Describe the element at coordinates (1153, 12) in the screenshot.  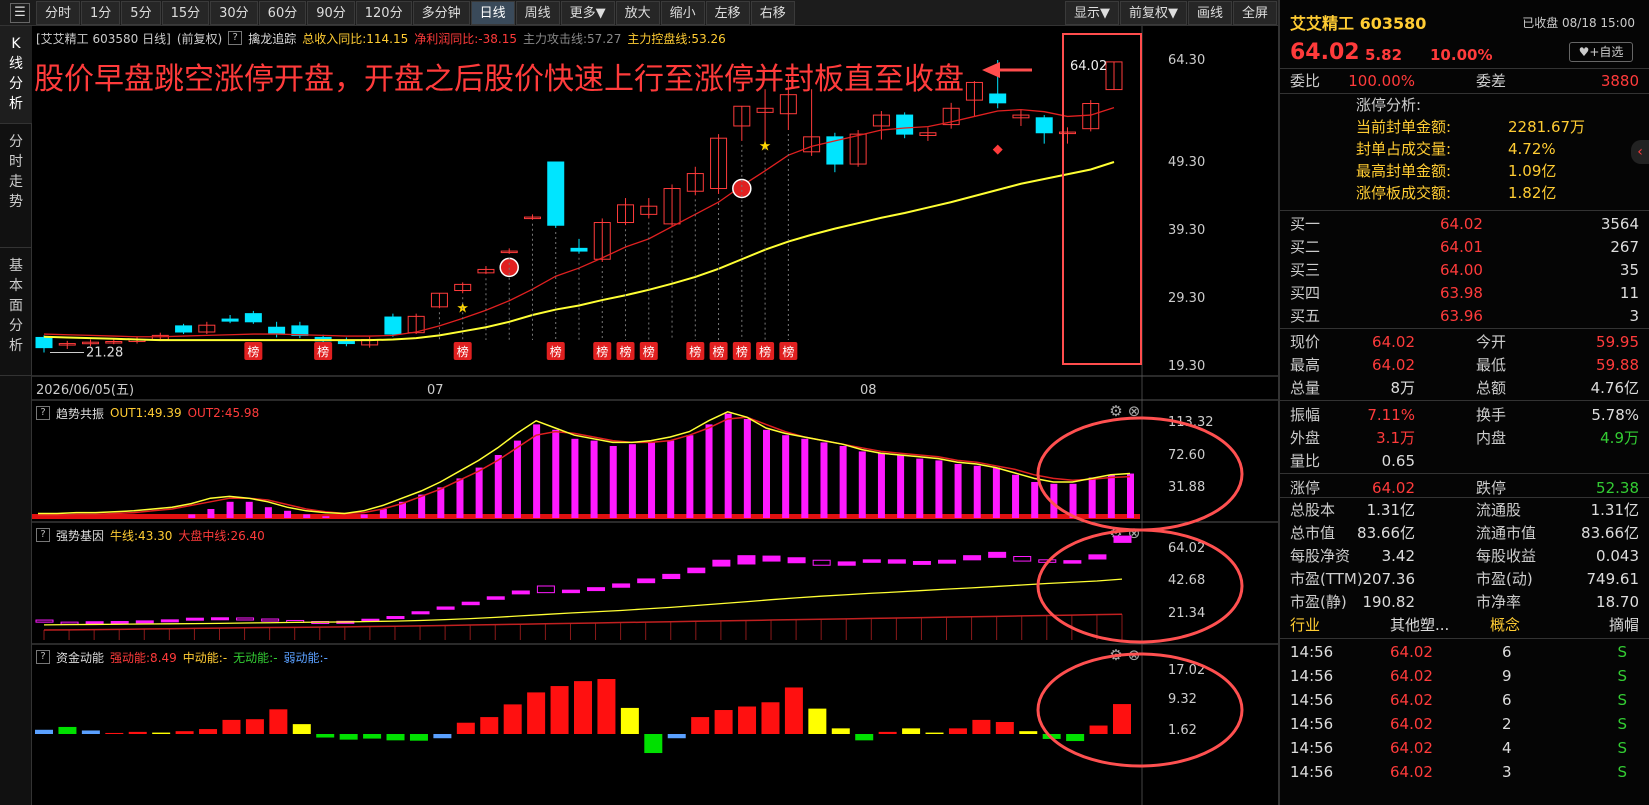
I see `toolbar-right-button-1: 前复权▼` at that location.